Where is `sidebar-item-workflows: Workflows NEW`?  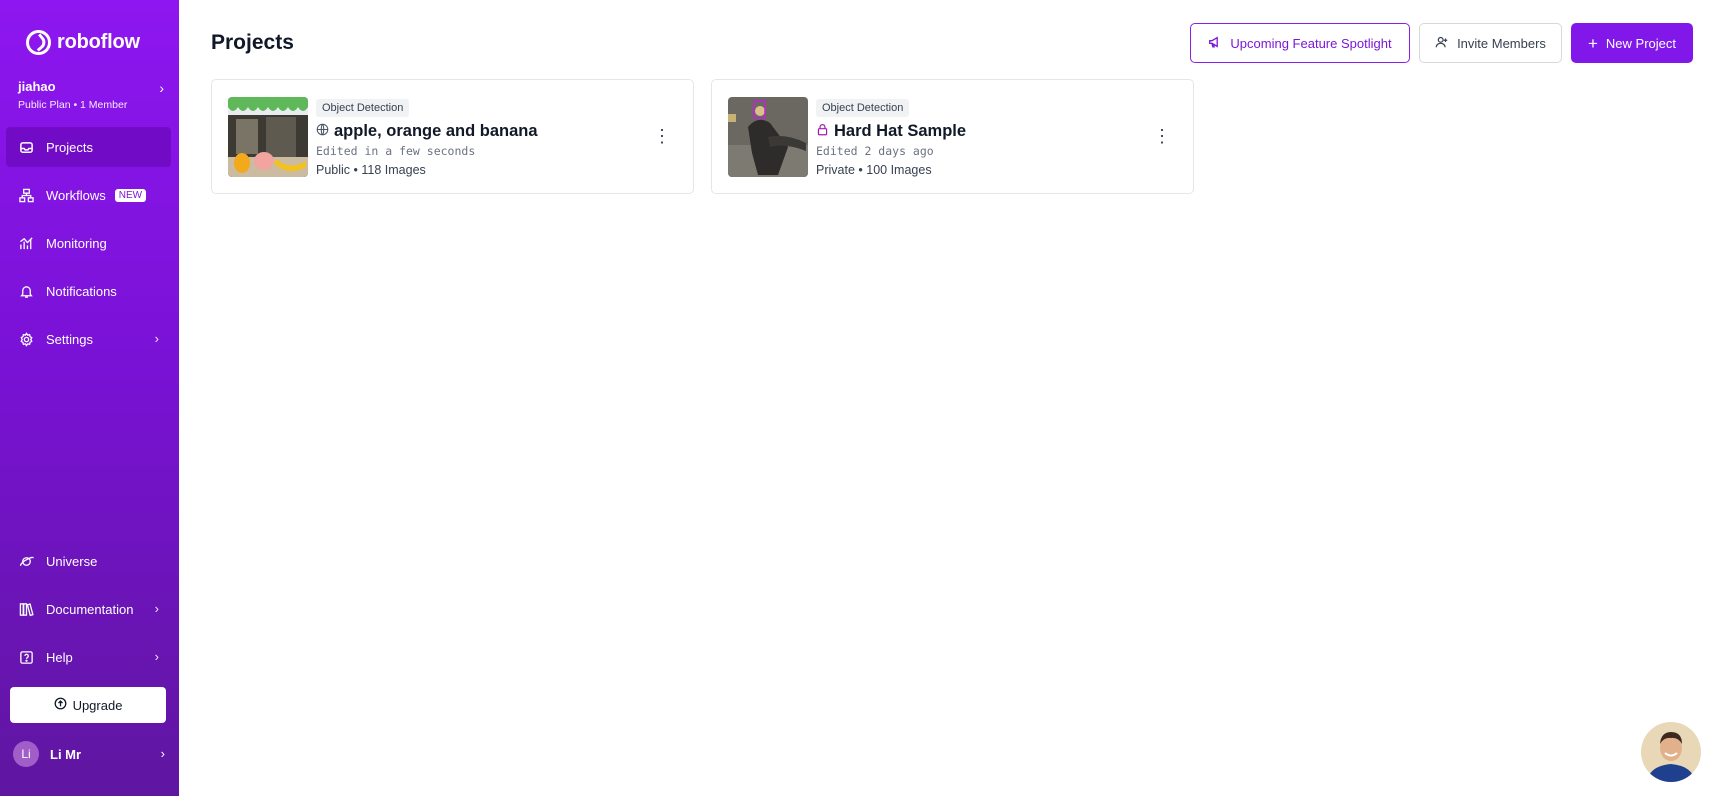
sidebar-item-workflows: Workflows NEW is located at coordinates (88, 195).